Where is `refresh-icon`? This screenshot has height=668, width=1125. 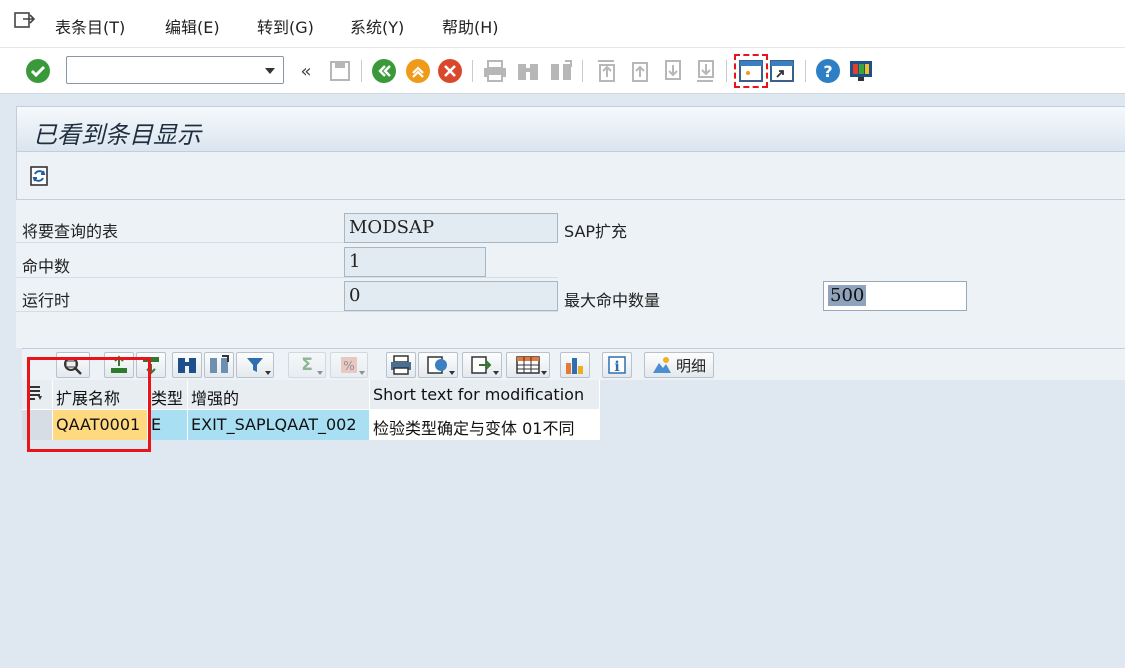 refresh-icon is located at coordinates (39, 176).